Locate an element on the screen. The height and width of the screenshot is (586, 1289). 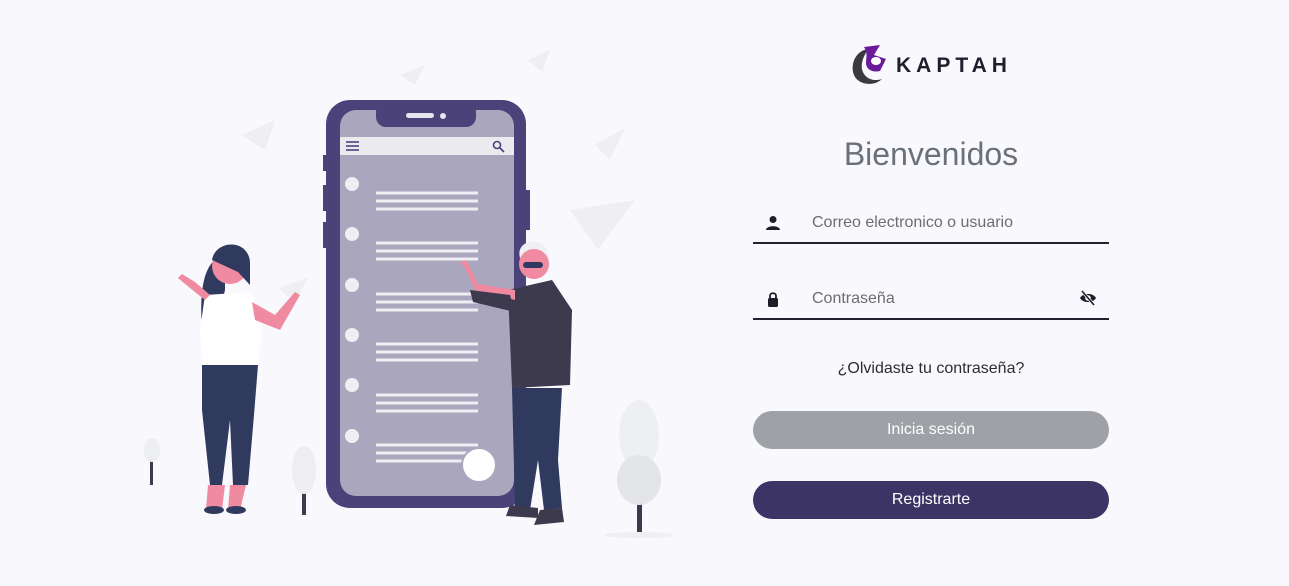
lock-icon is located at coordinates (773, 299).